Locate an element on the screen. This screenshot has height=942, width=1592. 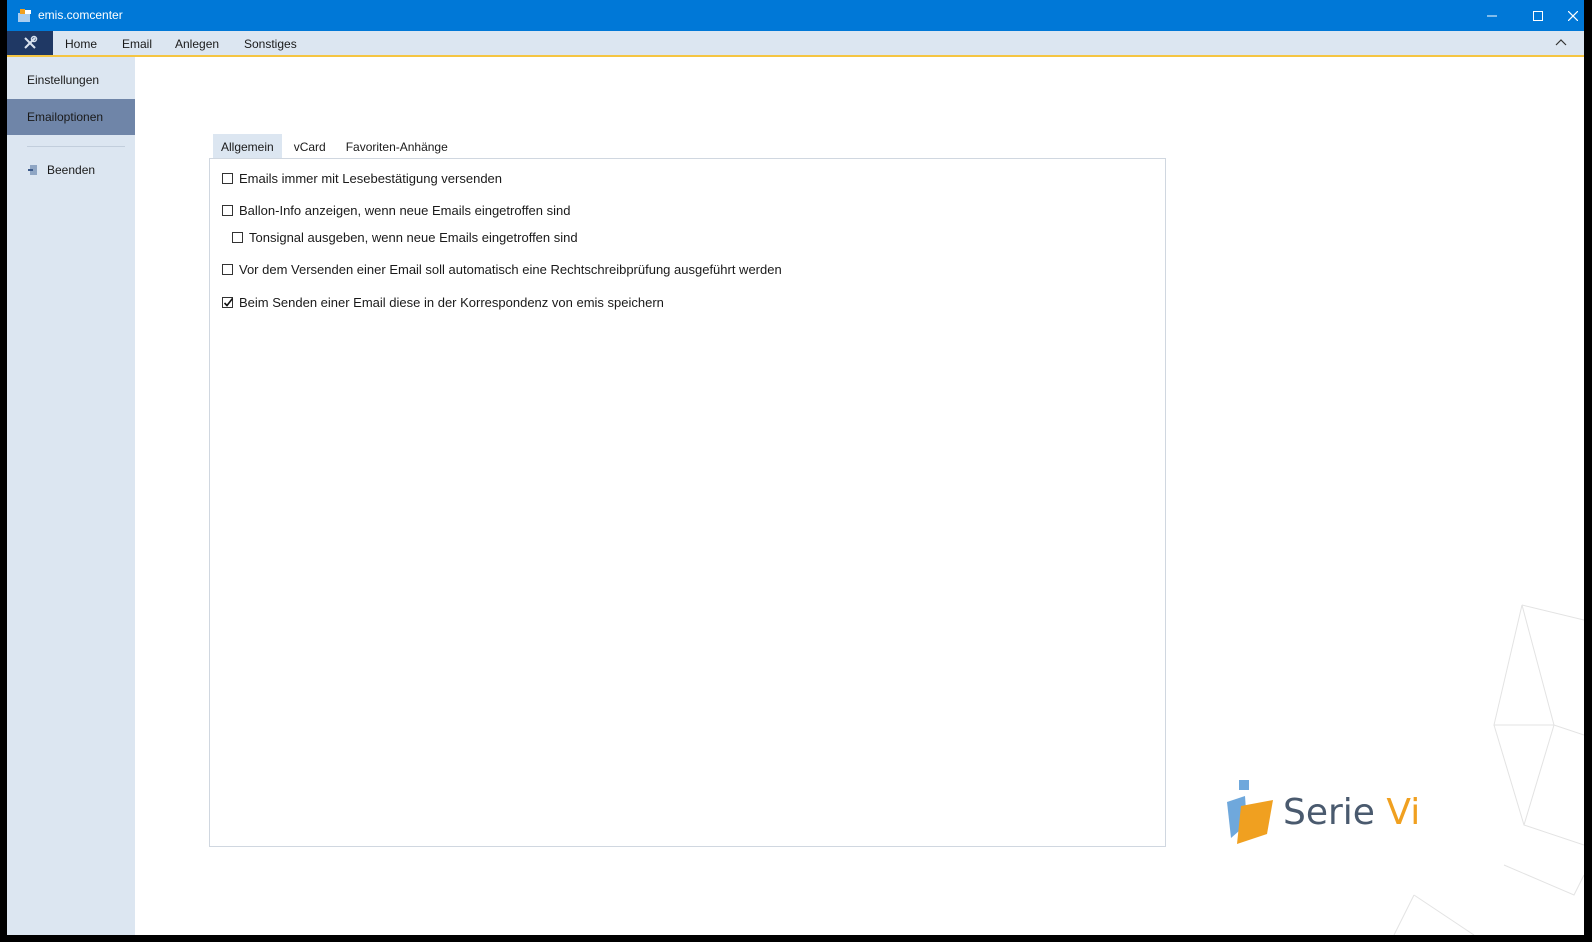
close-icon is located at coordinates (1572, 15).